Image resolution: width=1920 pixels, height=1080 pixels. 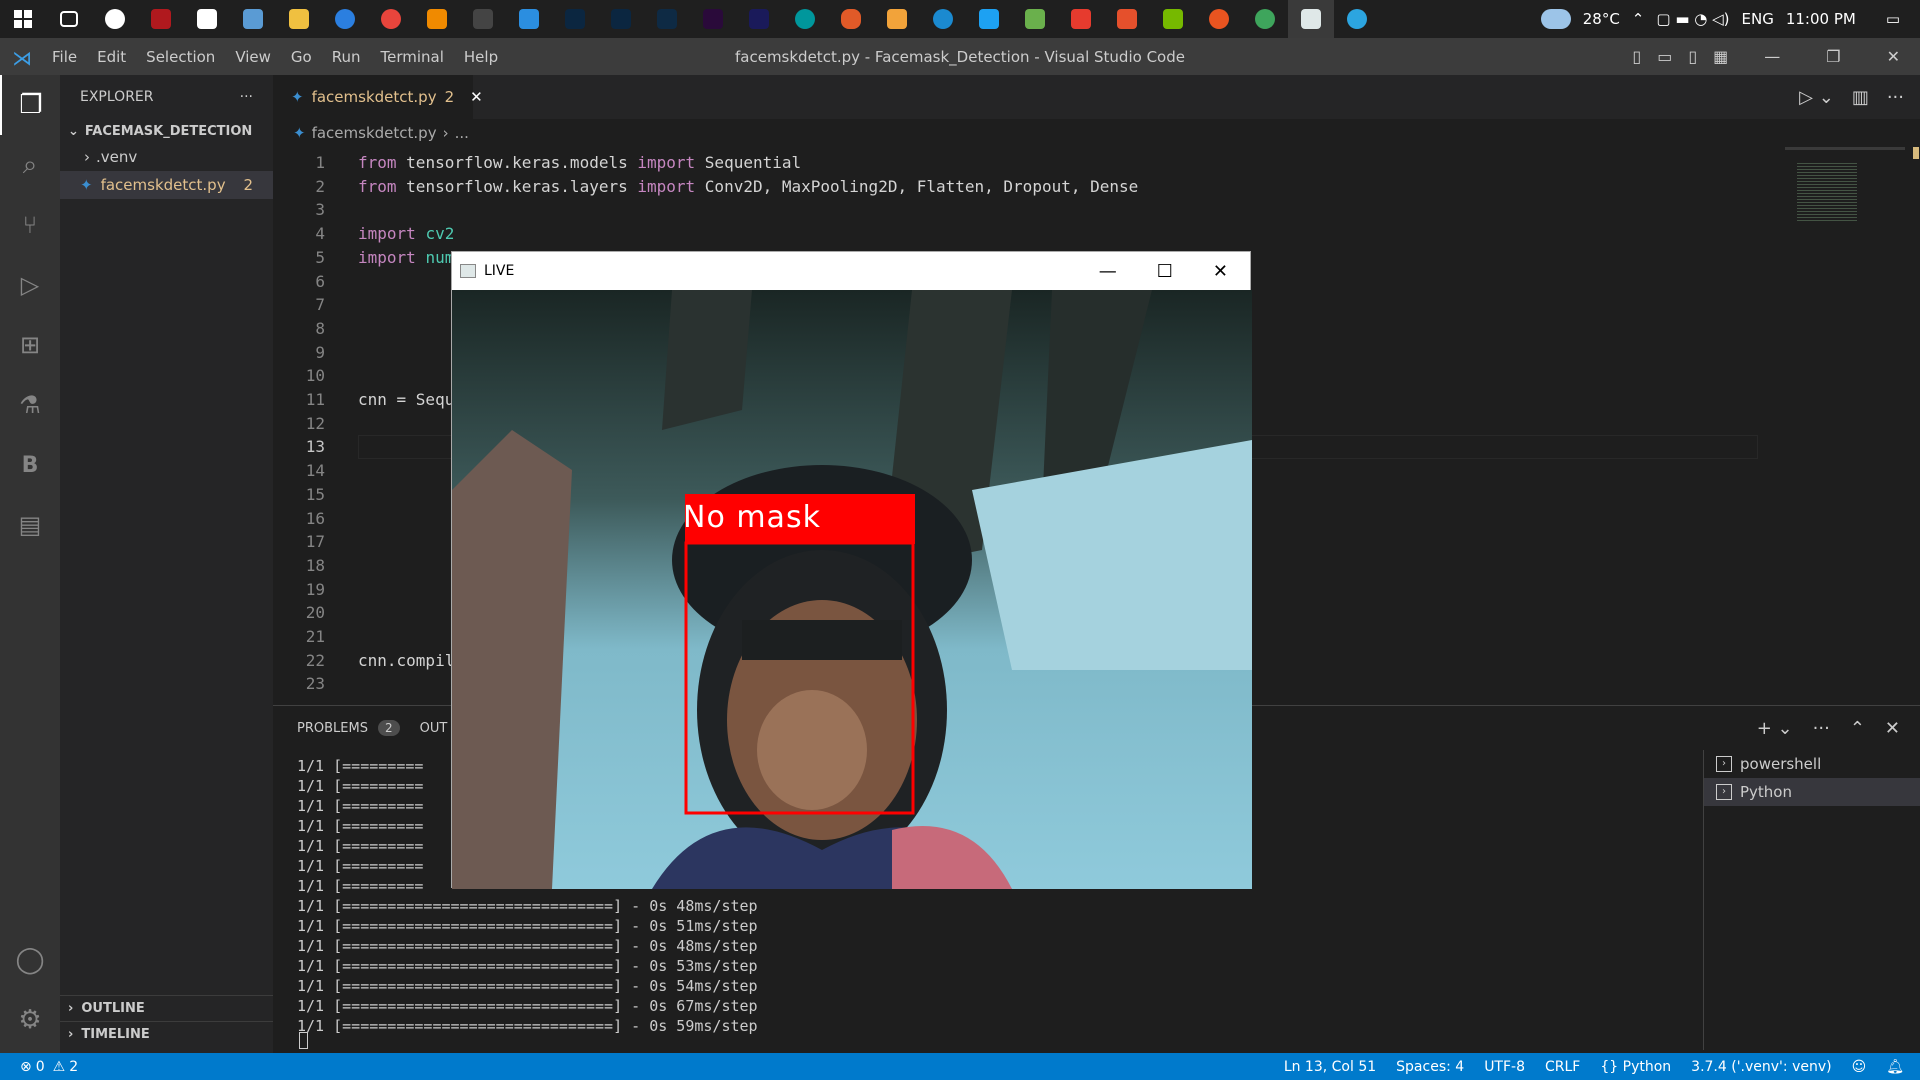 I want to click on task-view-icon, so click(x=69, y=19).